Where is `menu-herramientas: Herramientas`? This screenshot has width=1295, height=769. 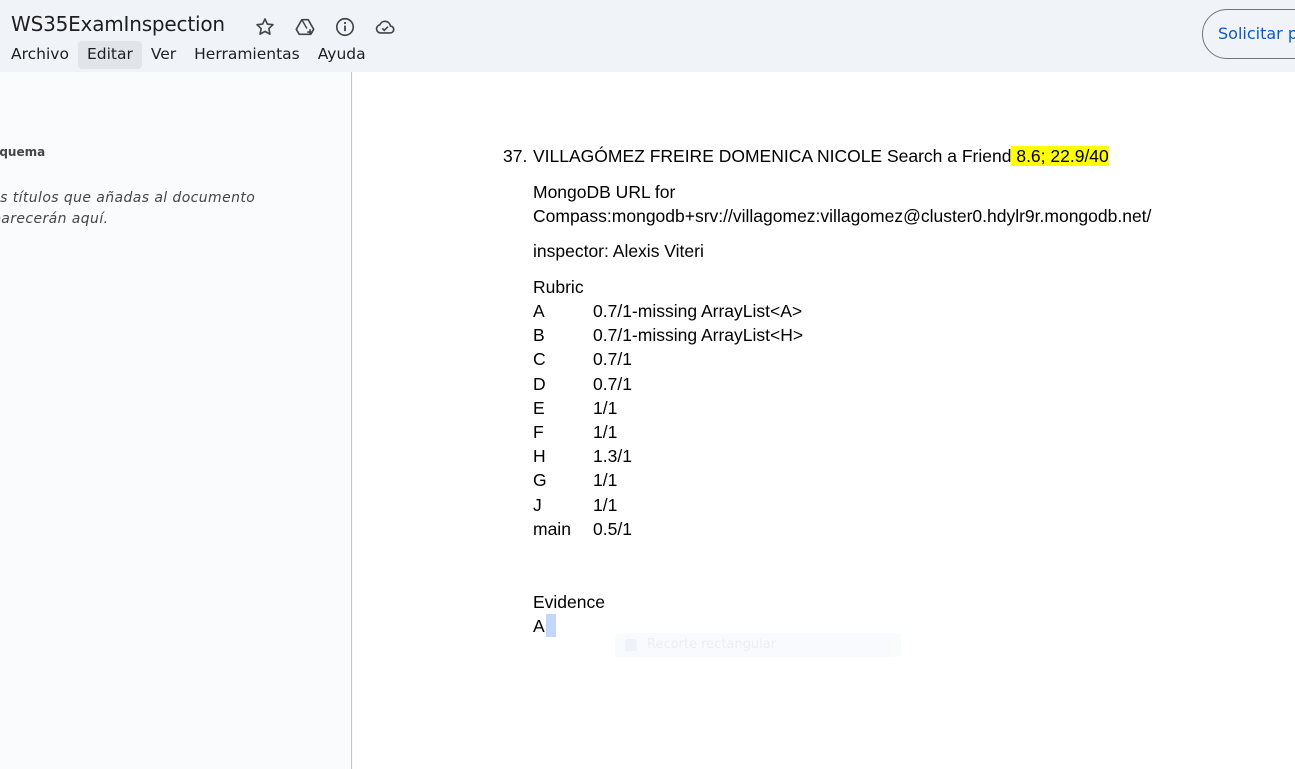
menu-herramientas: Herramientas is located at coordinates (247, 55).